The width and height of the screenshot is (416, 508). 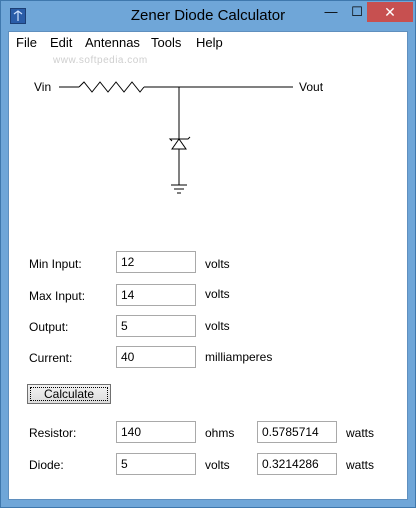 I want to click on diode-label: Diode:, so click(x=46, y=465).